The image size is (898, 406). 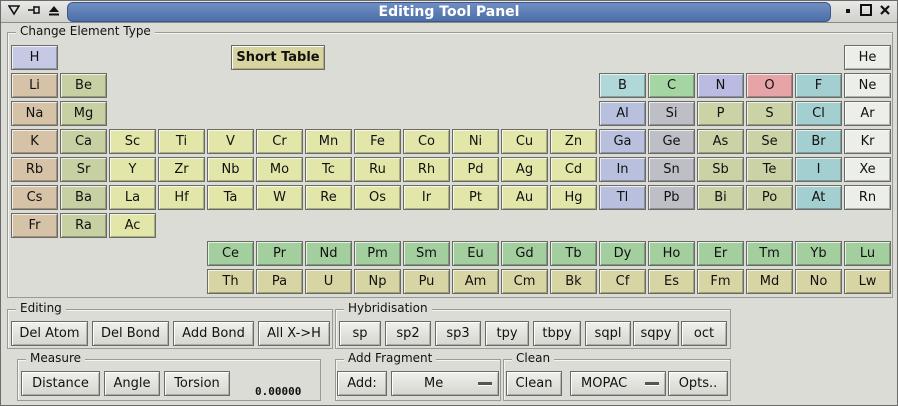 I want to click on element-button-be: Be, so click(x=83, y=85).